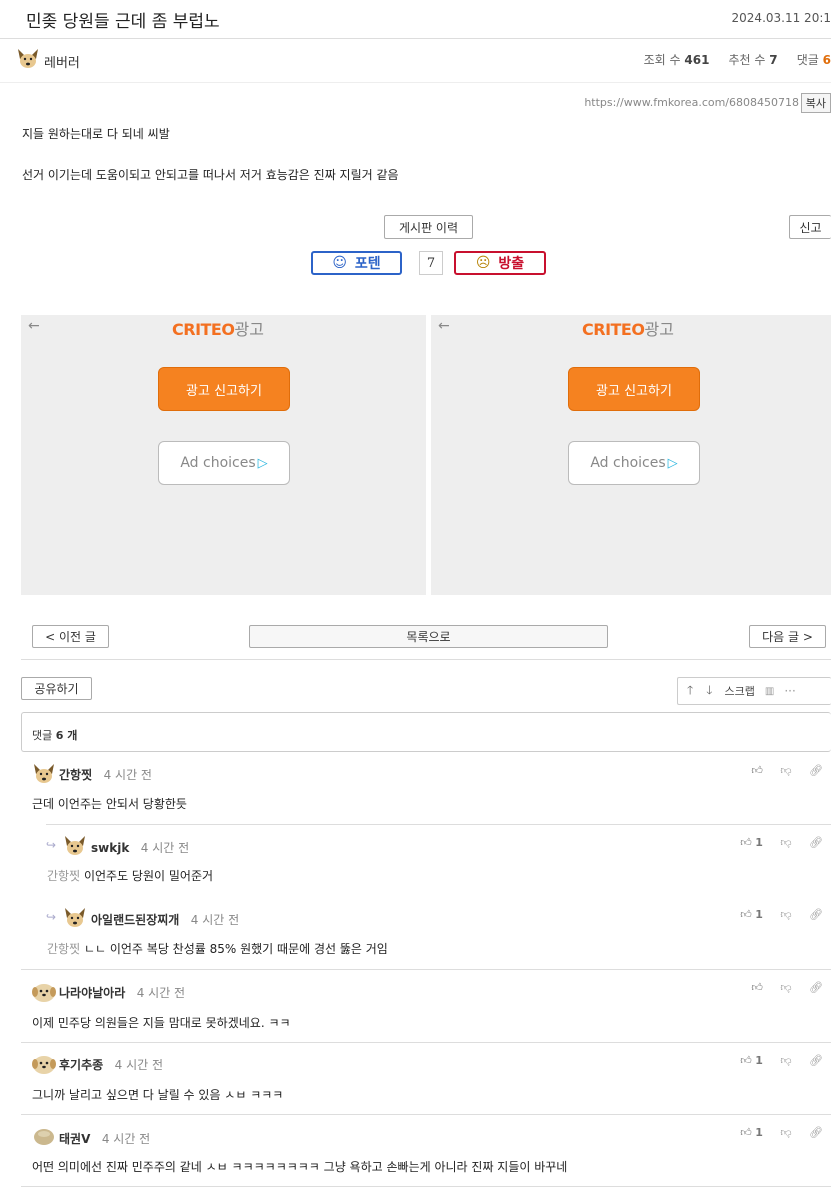 Image resolution: width=831 pixels, height=1189 pixels. I want to click on divider, so click(426, 1186).